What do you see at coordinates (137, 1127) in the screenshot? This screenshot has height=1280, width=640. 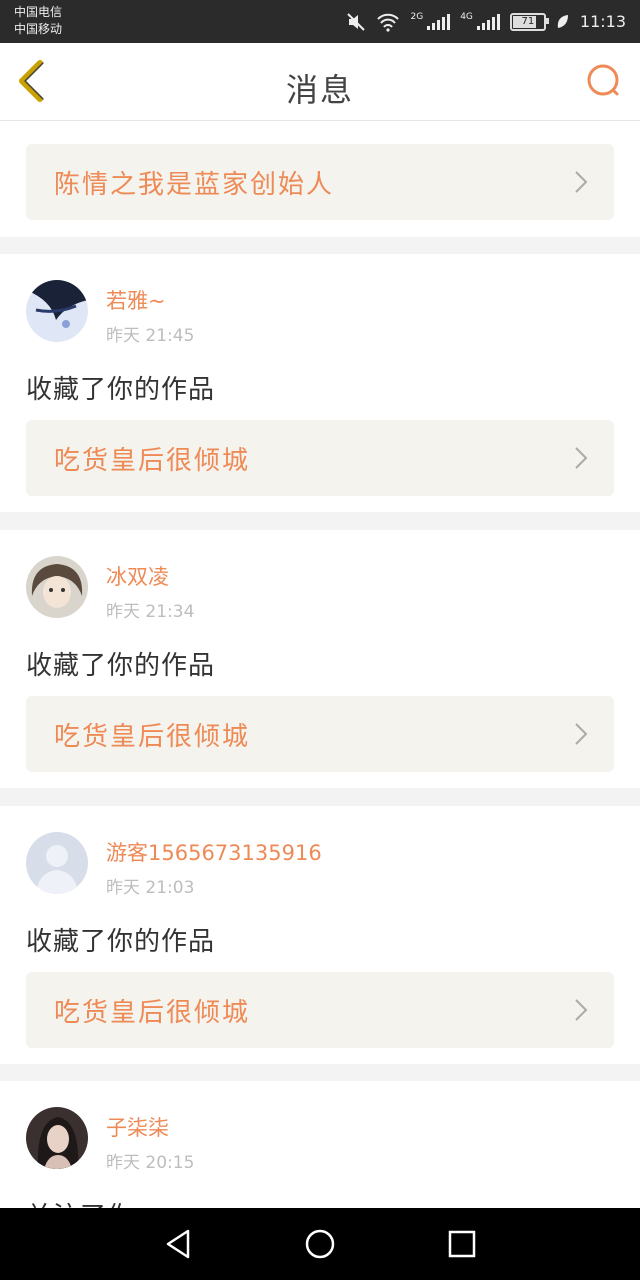 I see `username: 子柒柒` at bounding box center [137, 1127].